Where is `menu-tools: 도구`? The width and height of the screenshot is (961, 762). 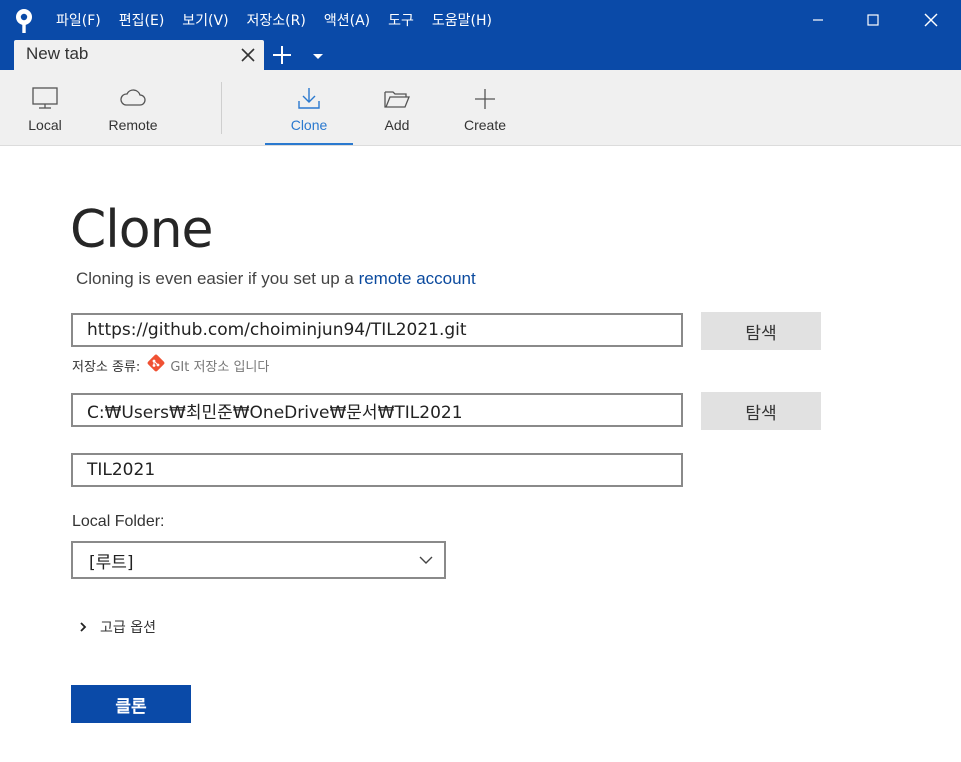 menu-tools: 도구 is located at coordinates (401, 20).